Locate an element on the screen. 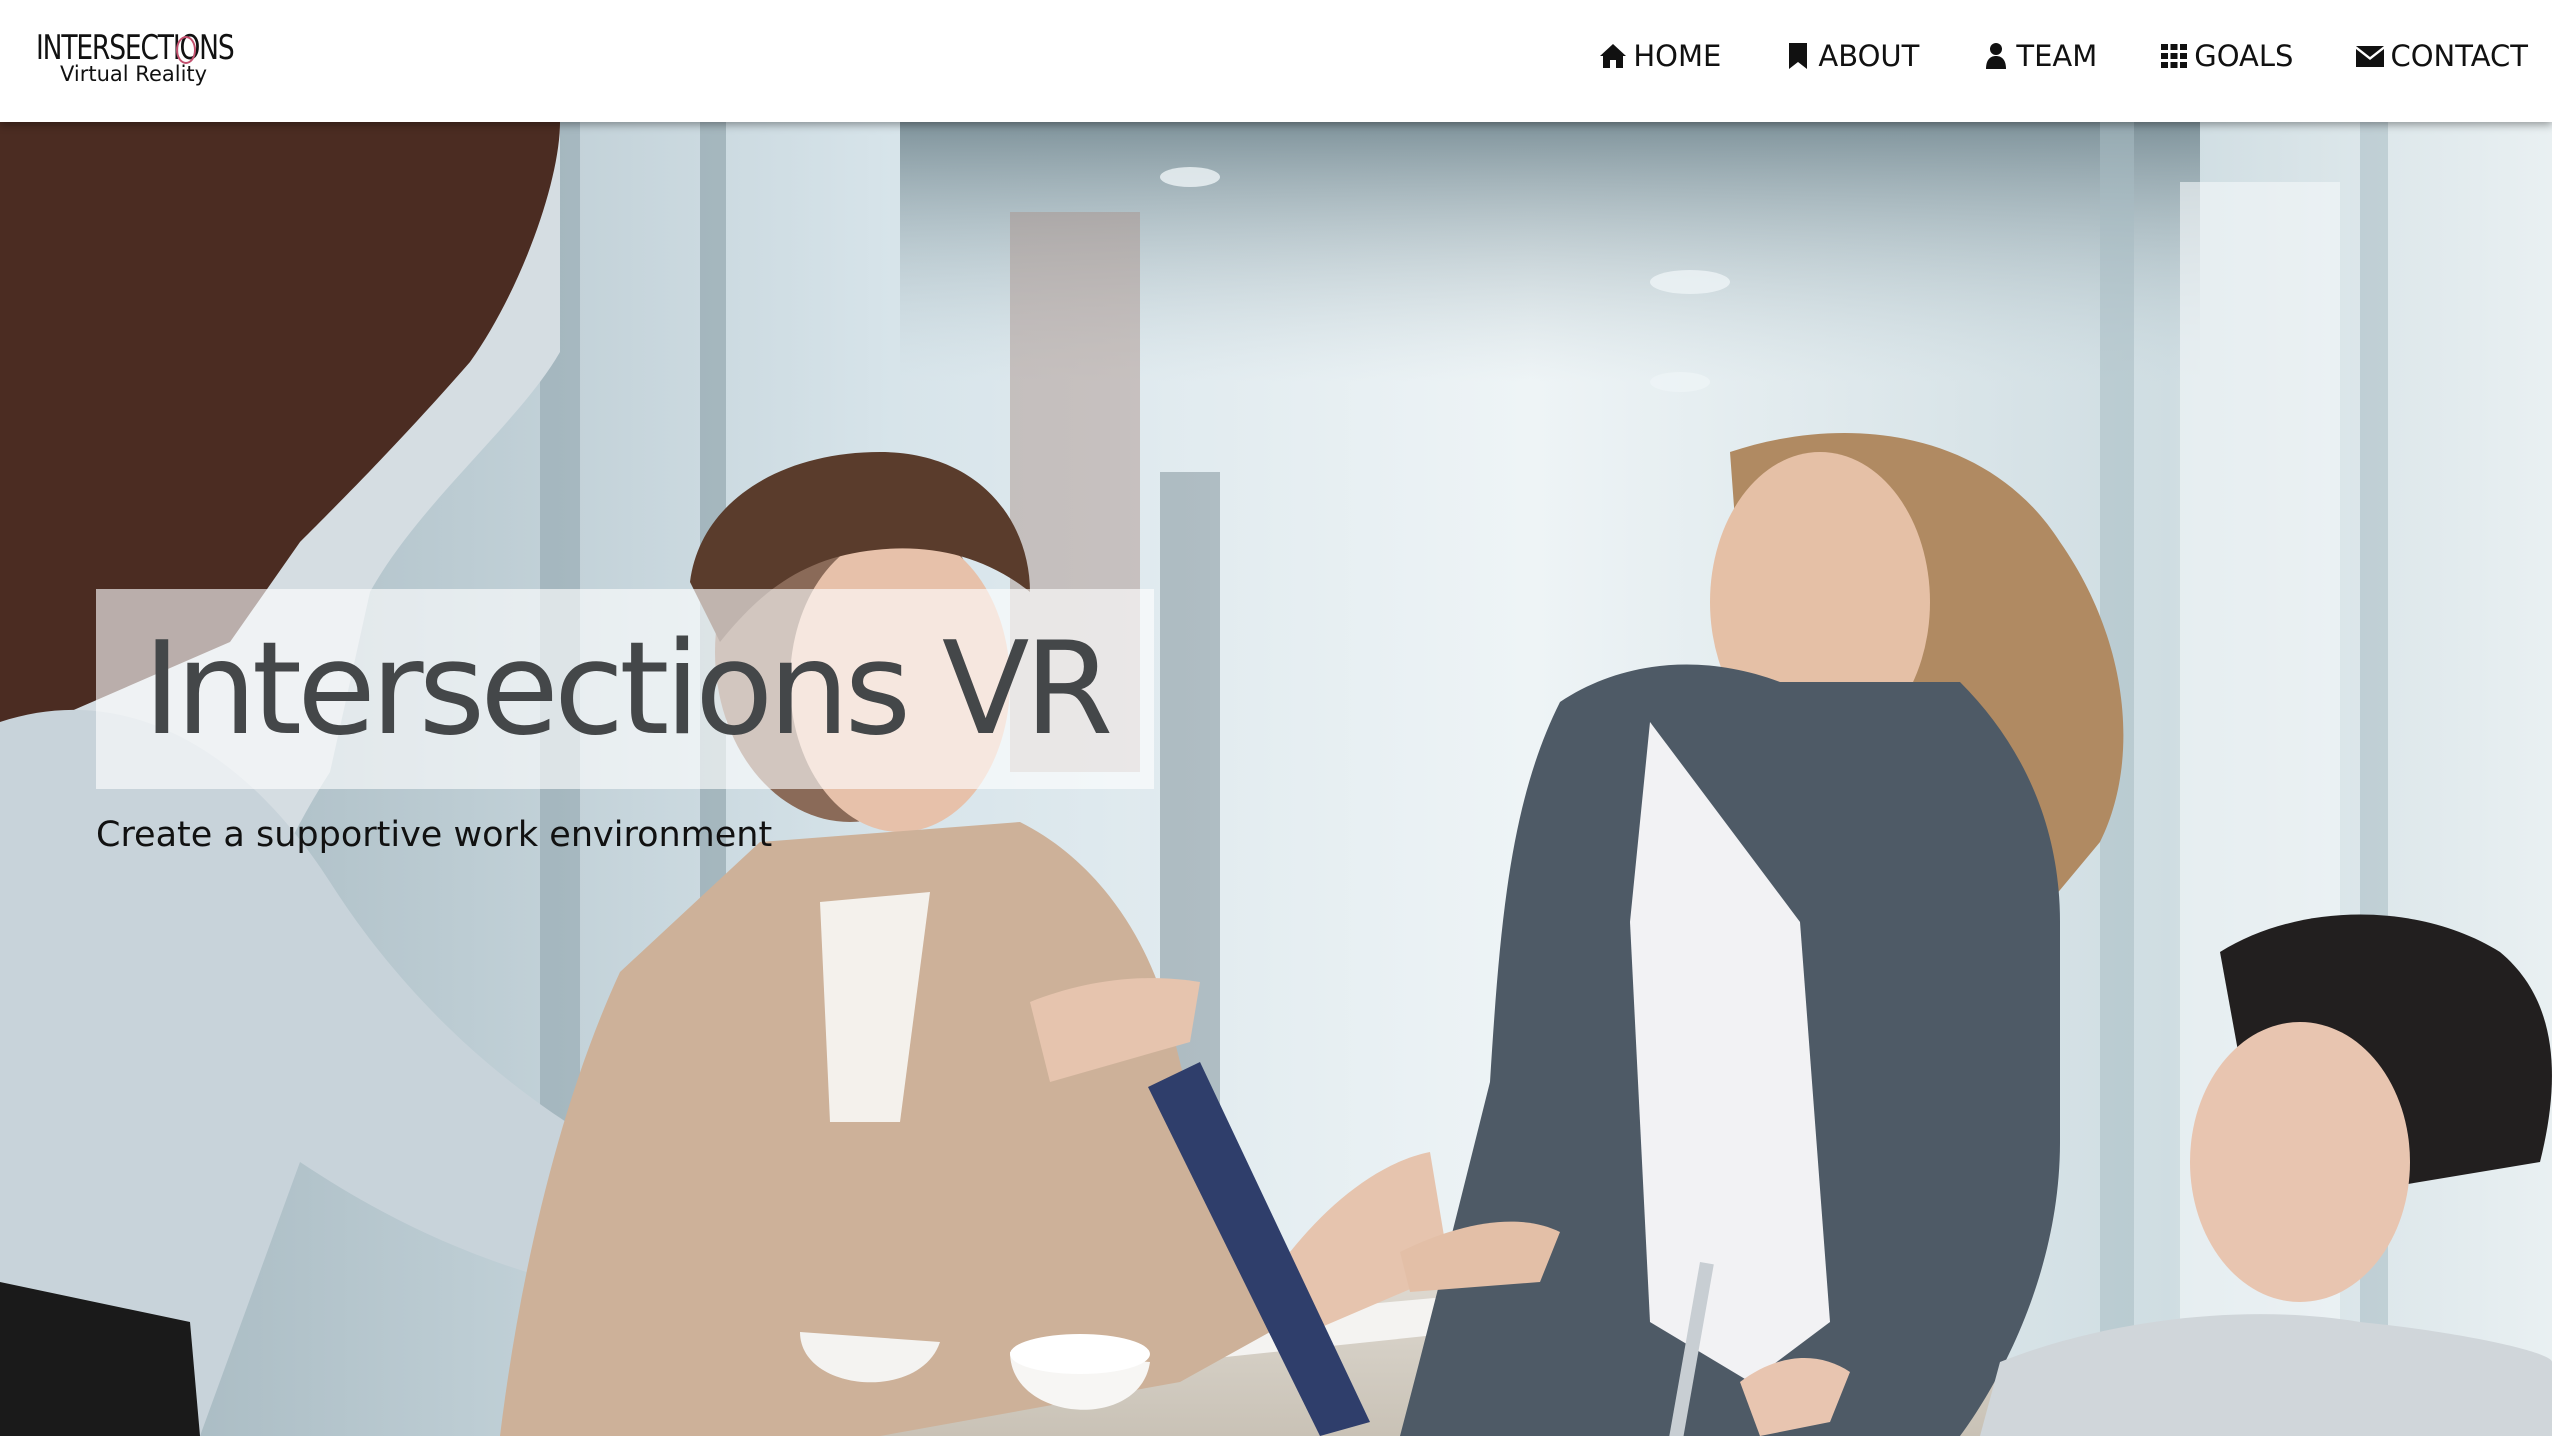  user-icon is located at coordinates (1996, 56).